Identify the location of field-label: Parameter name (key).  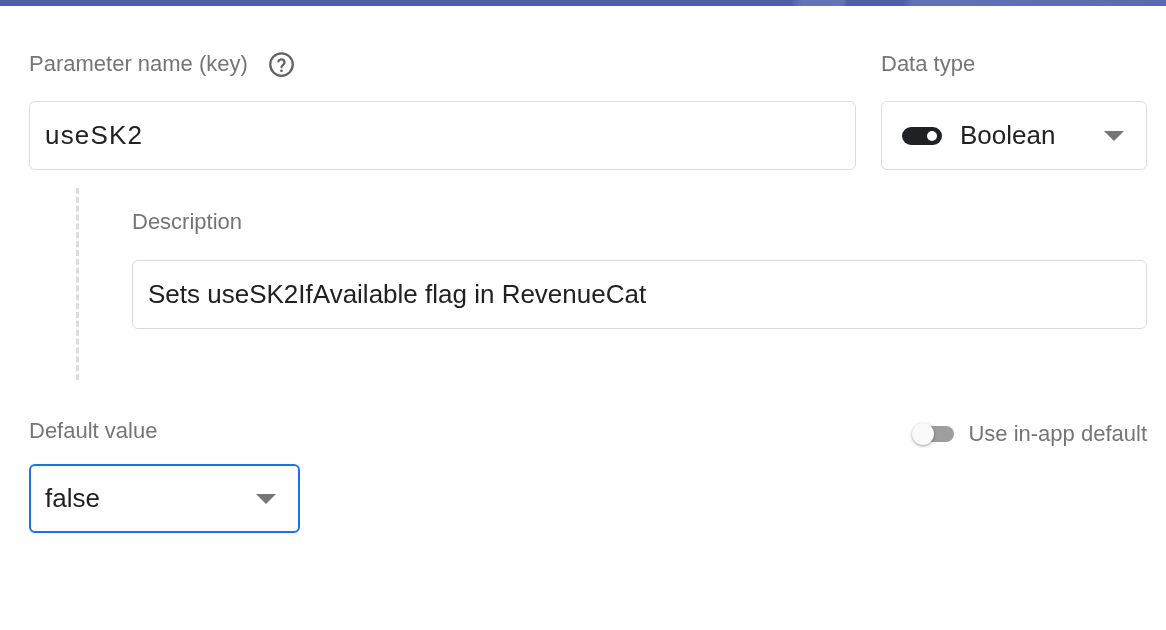
(138, 64).